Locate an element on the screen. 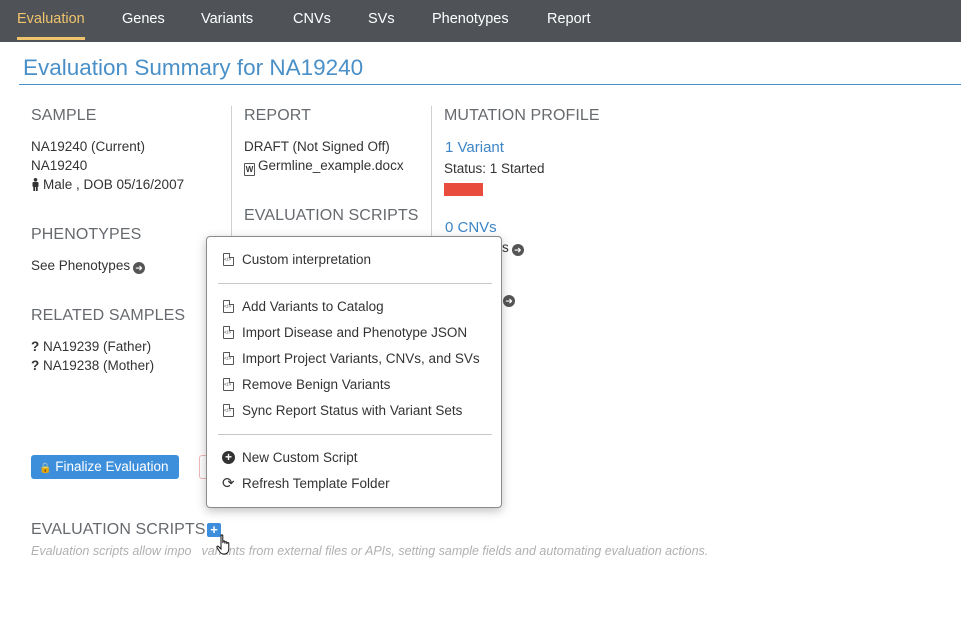 This screenshot has width=961, height=630. related-sample-mother: ? NA19238 (Mother) is located at coordinates (92, 365).